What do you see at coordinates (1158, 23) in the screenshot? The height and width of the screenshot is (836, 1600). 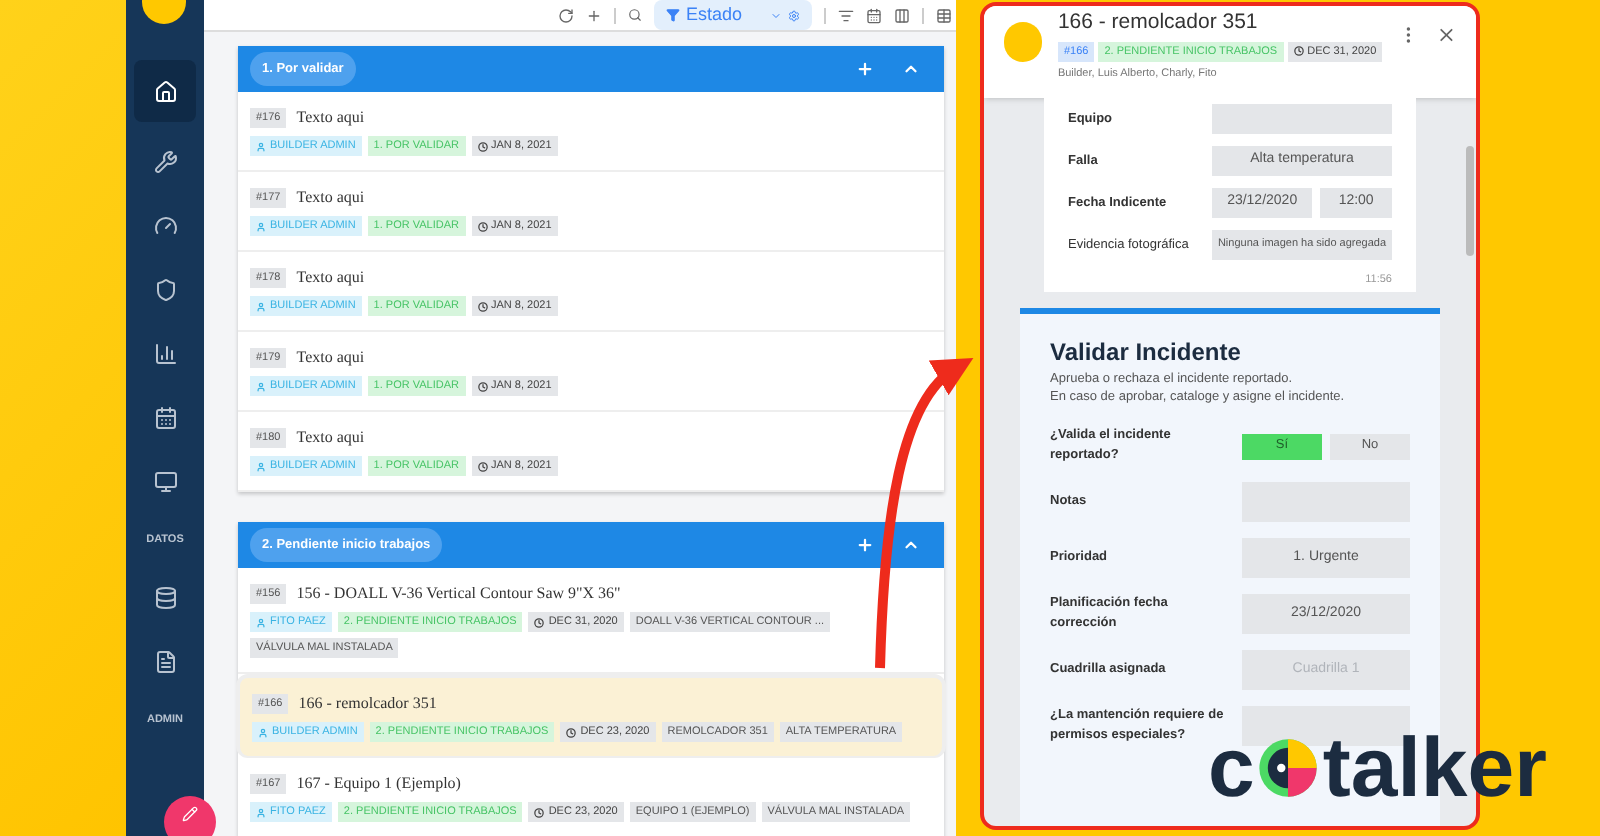 I see `panel-title: 166 - remolcador 351` at bounding box center [1158, 23].